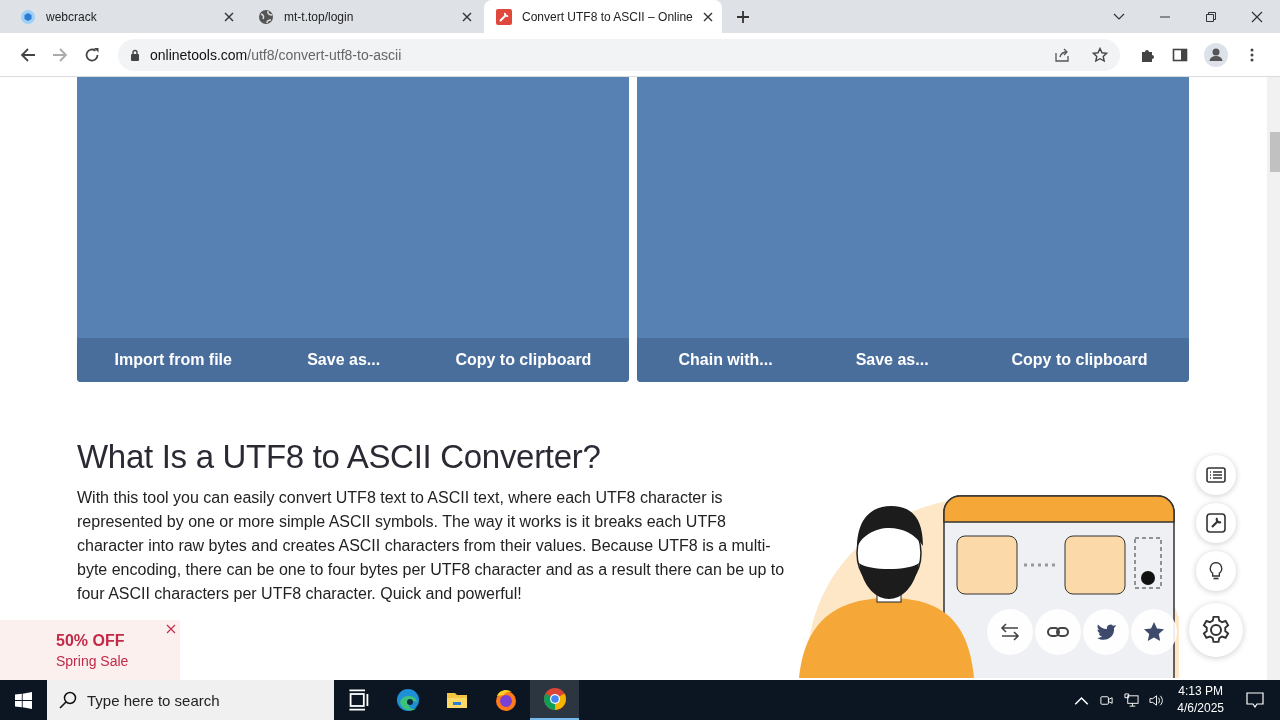 This screenshot has height=720, width=1280. I want to click on notification-icon, so click(1255, 700).